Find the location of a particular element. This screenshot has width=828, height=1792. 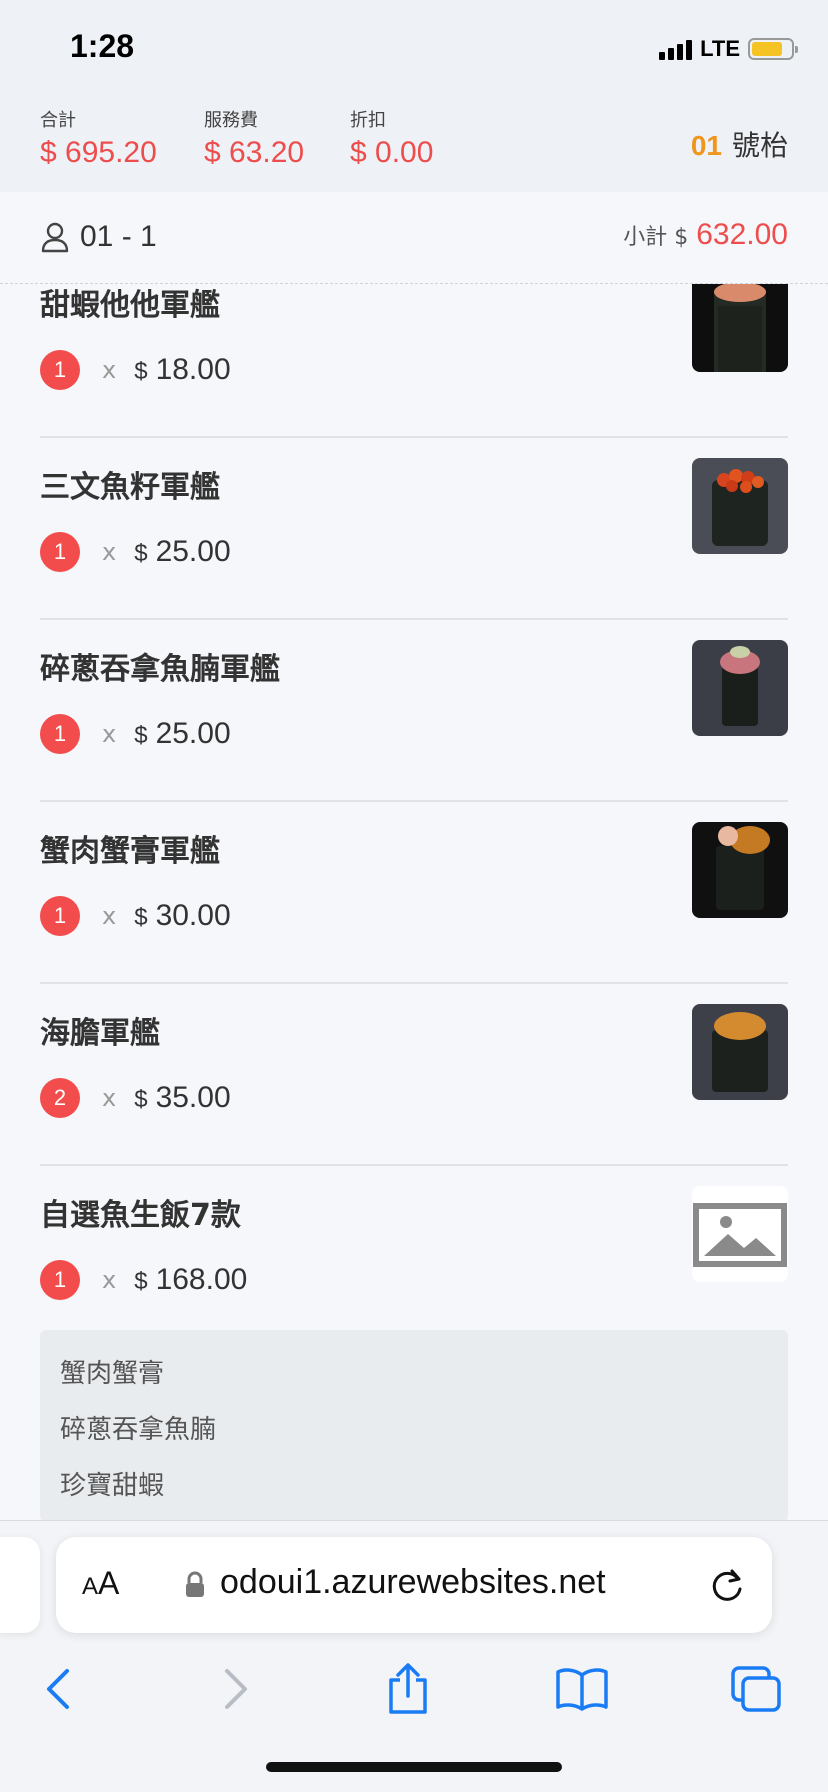

browser-toolbar is located at coordinates (414, 1689).